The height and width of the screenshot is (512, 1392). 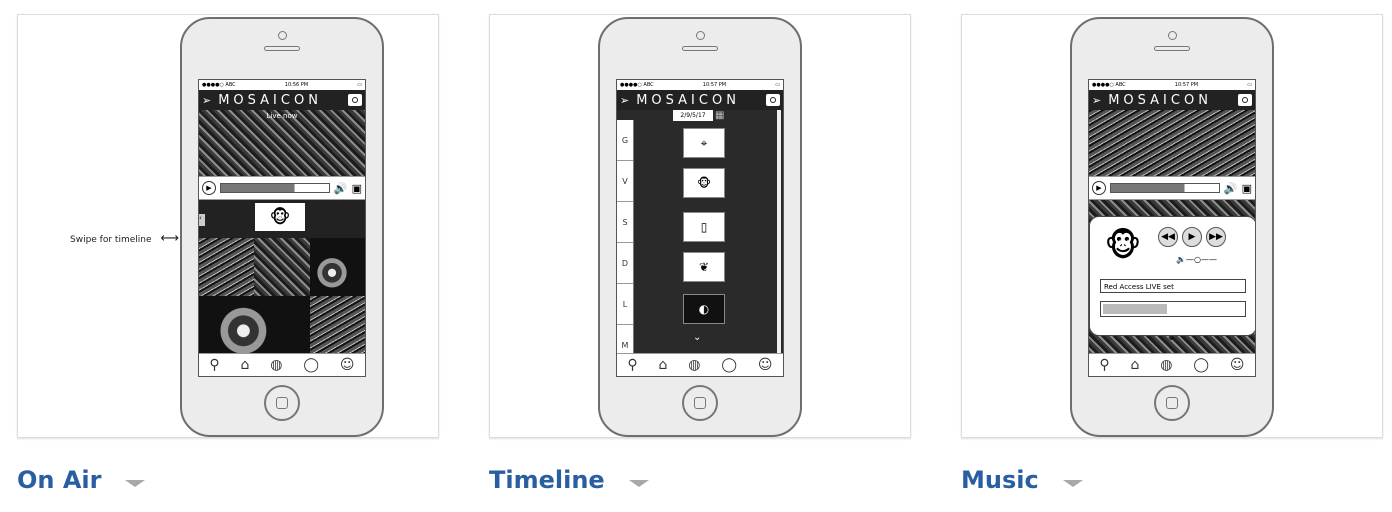 I want to click on caption-link: Timeline, so click(x=547, y=480).